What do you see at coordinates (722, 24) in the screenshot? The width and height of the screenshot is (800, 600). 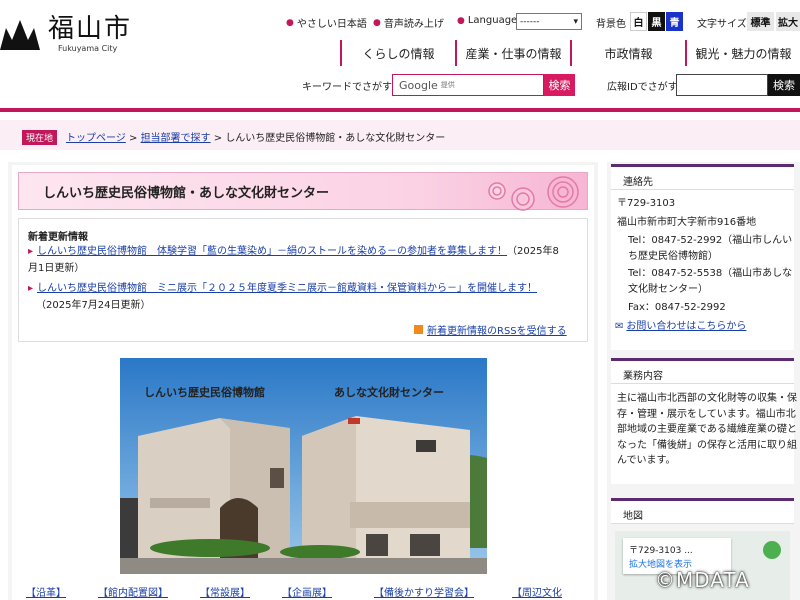 I see `font-size-label: 文字サイズ` at bounding box center [722, 24].